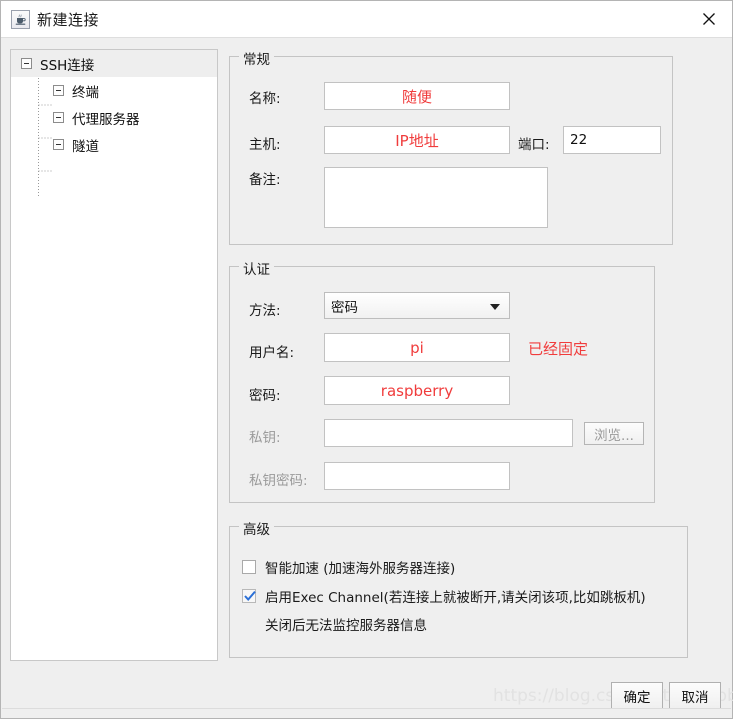  I want to click on exec-channel-label: 启用Exec Channel(若连接上就被断开,请关闭该项,比如跳板机), so click(455, 598).